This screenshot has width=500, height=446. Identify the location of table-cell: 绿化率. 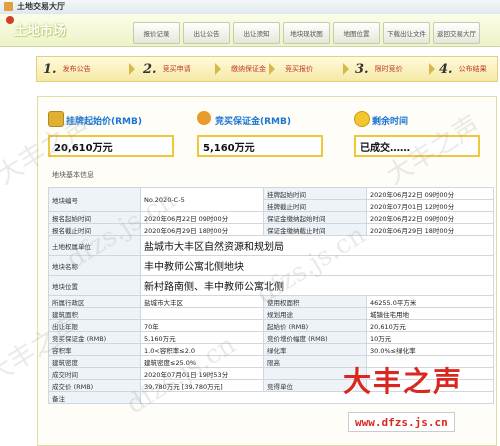
(315, 349).